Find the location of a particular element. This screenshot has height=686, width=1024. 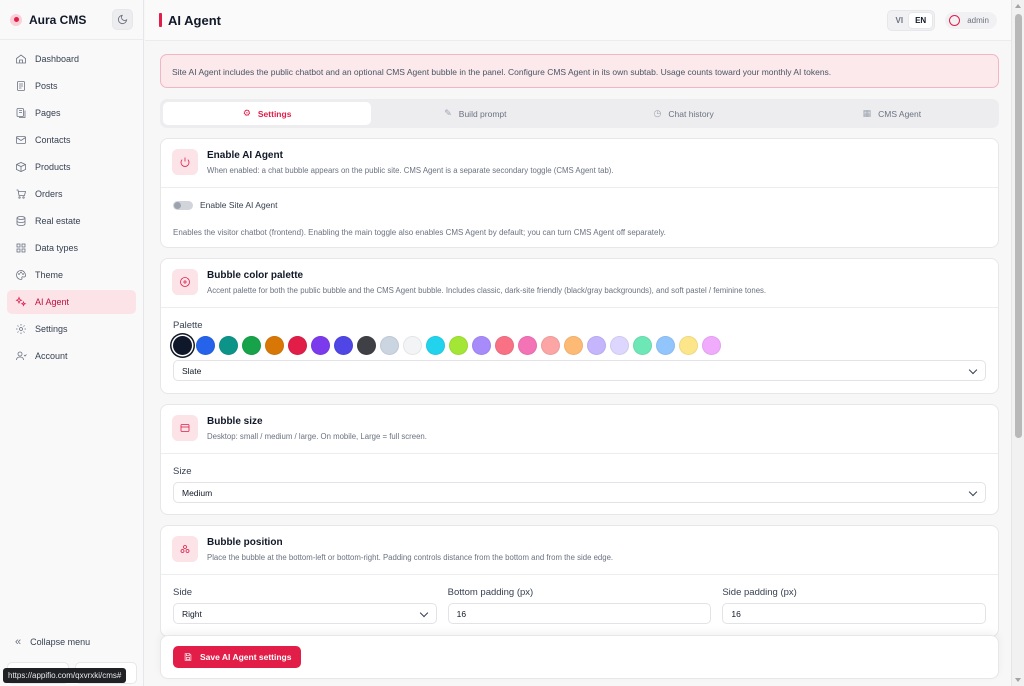

side-label: Side is located at coordinates (183, 592).